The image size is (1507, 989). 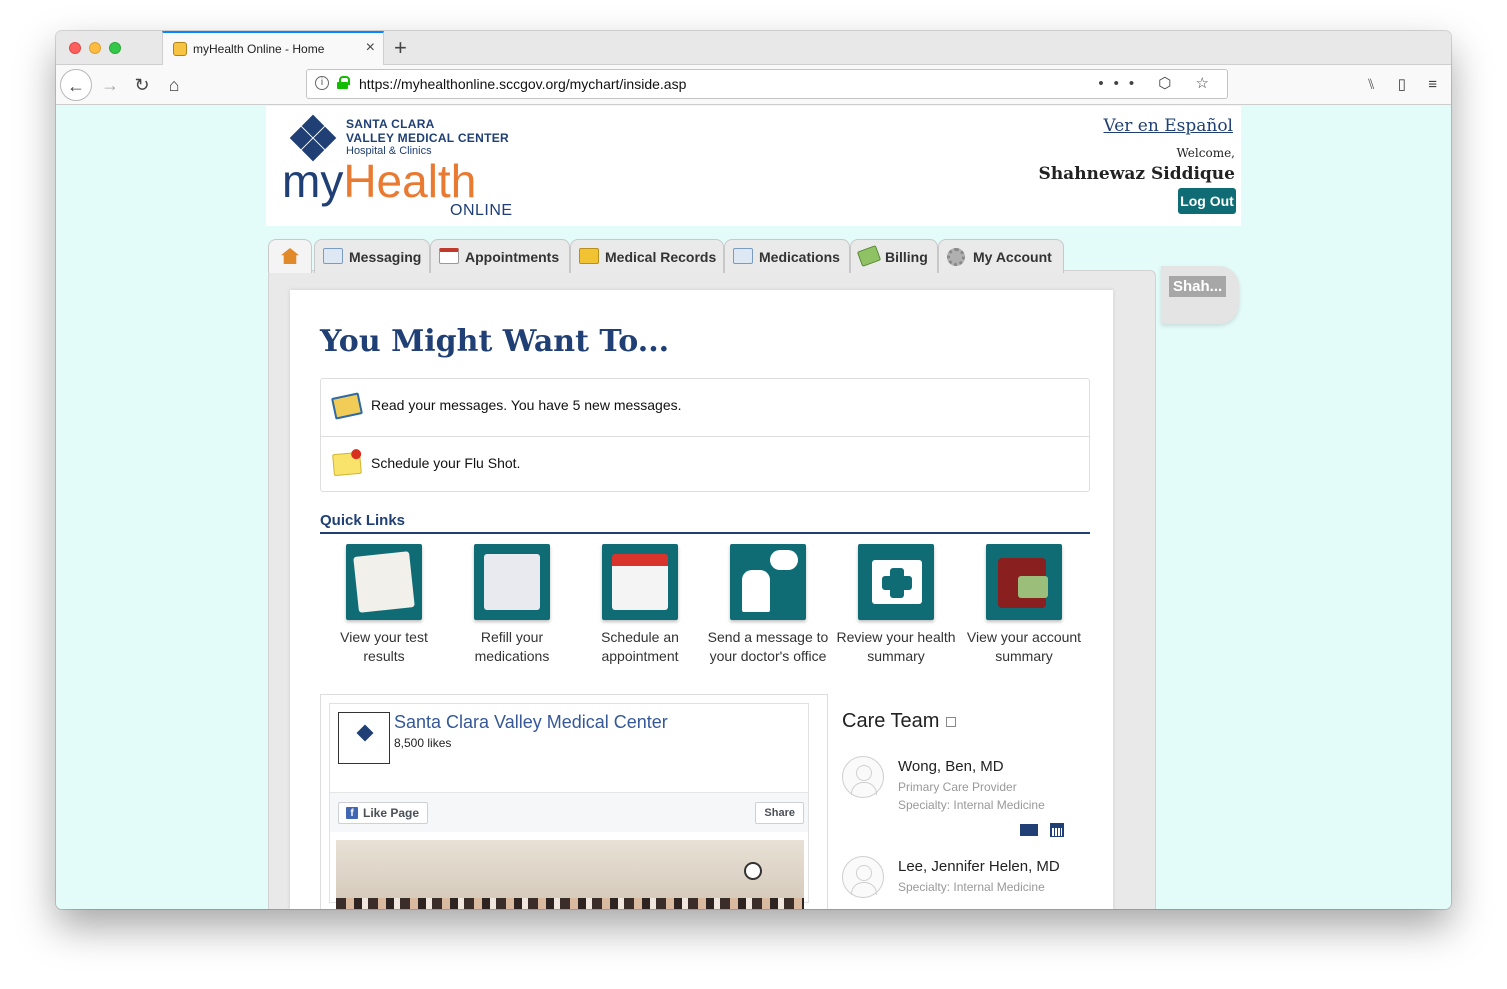 I want to click on reload-button: ↻, so click(x=142, y=85).